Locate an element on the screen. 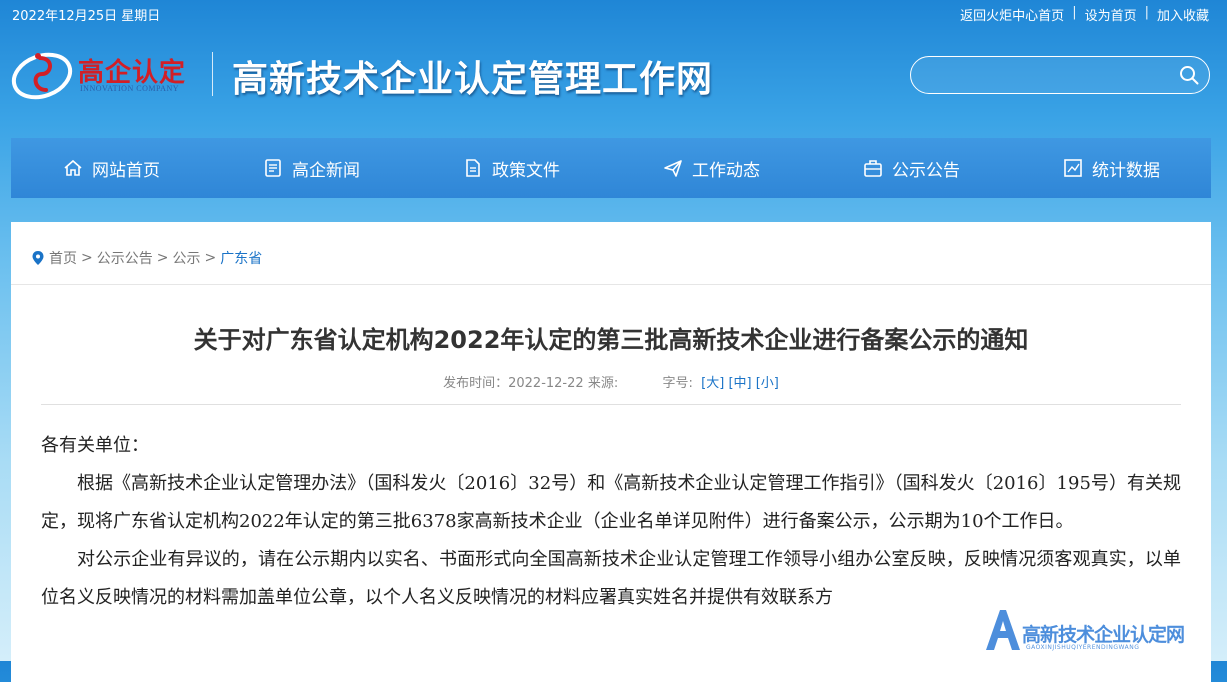  font-size-label: 字号: is located at coordinates (677, 383).